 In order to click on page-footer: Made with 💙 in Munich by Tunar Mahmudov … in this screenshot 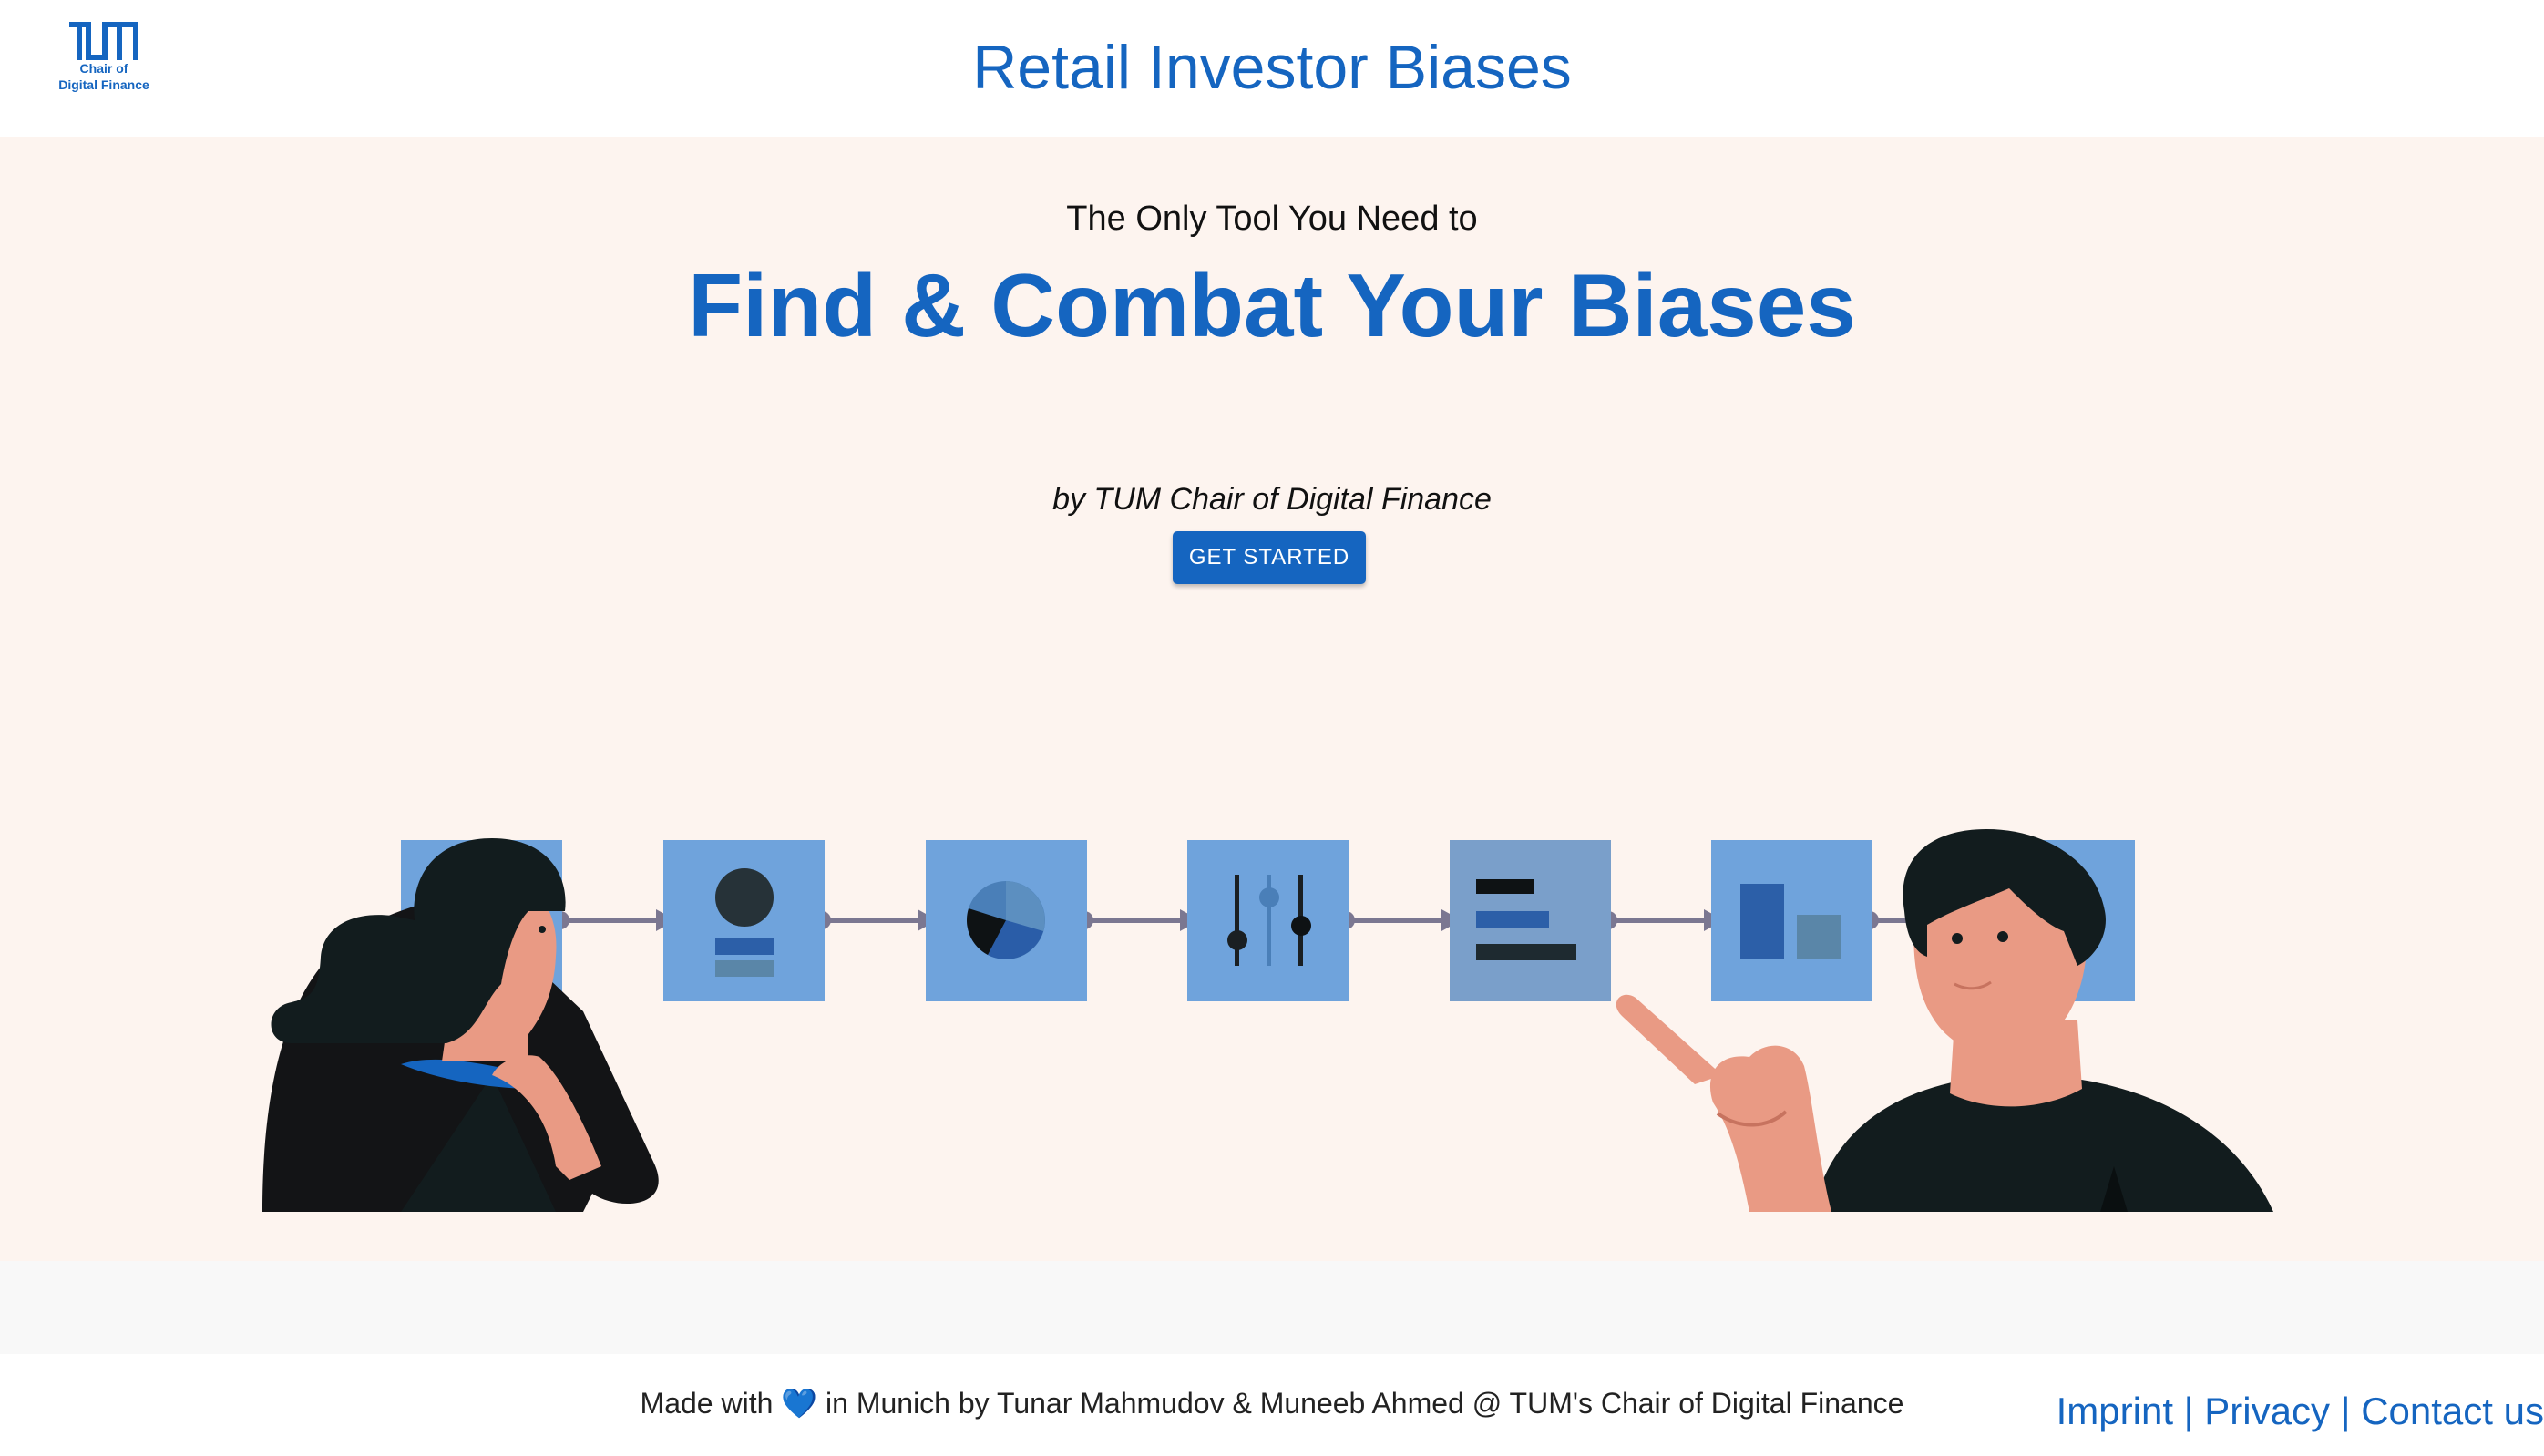, I will do `click(1272, 1405)`.